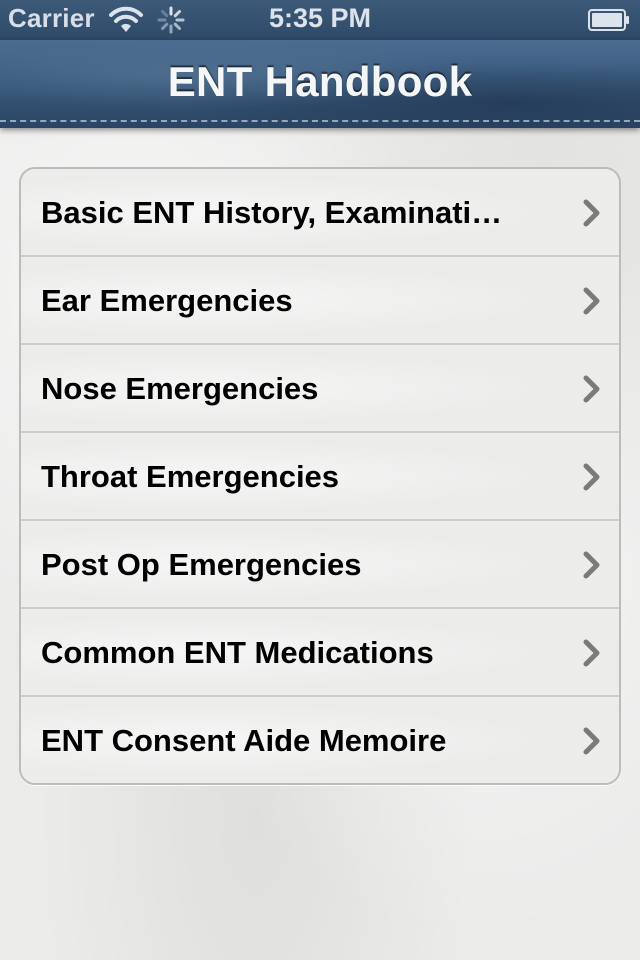 Image resolution: width=640 pixels, height=960 pixels. I want to click on menu-item-label: Common ENT Medications, so click(237, 652).